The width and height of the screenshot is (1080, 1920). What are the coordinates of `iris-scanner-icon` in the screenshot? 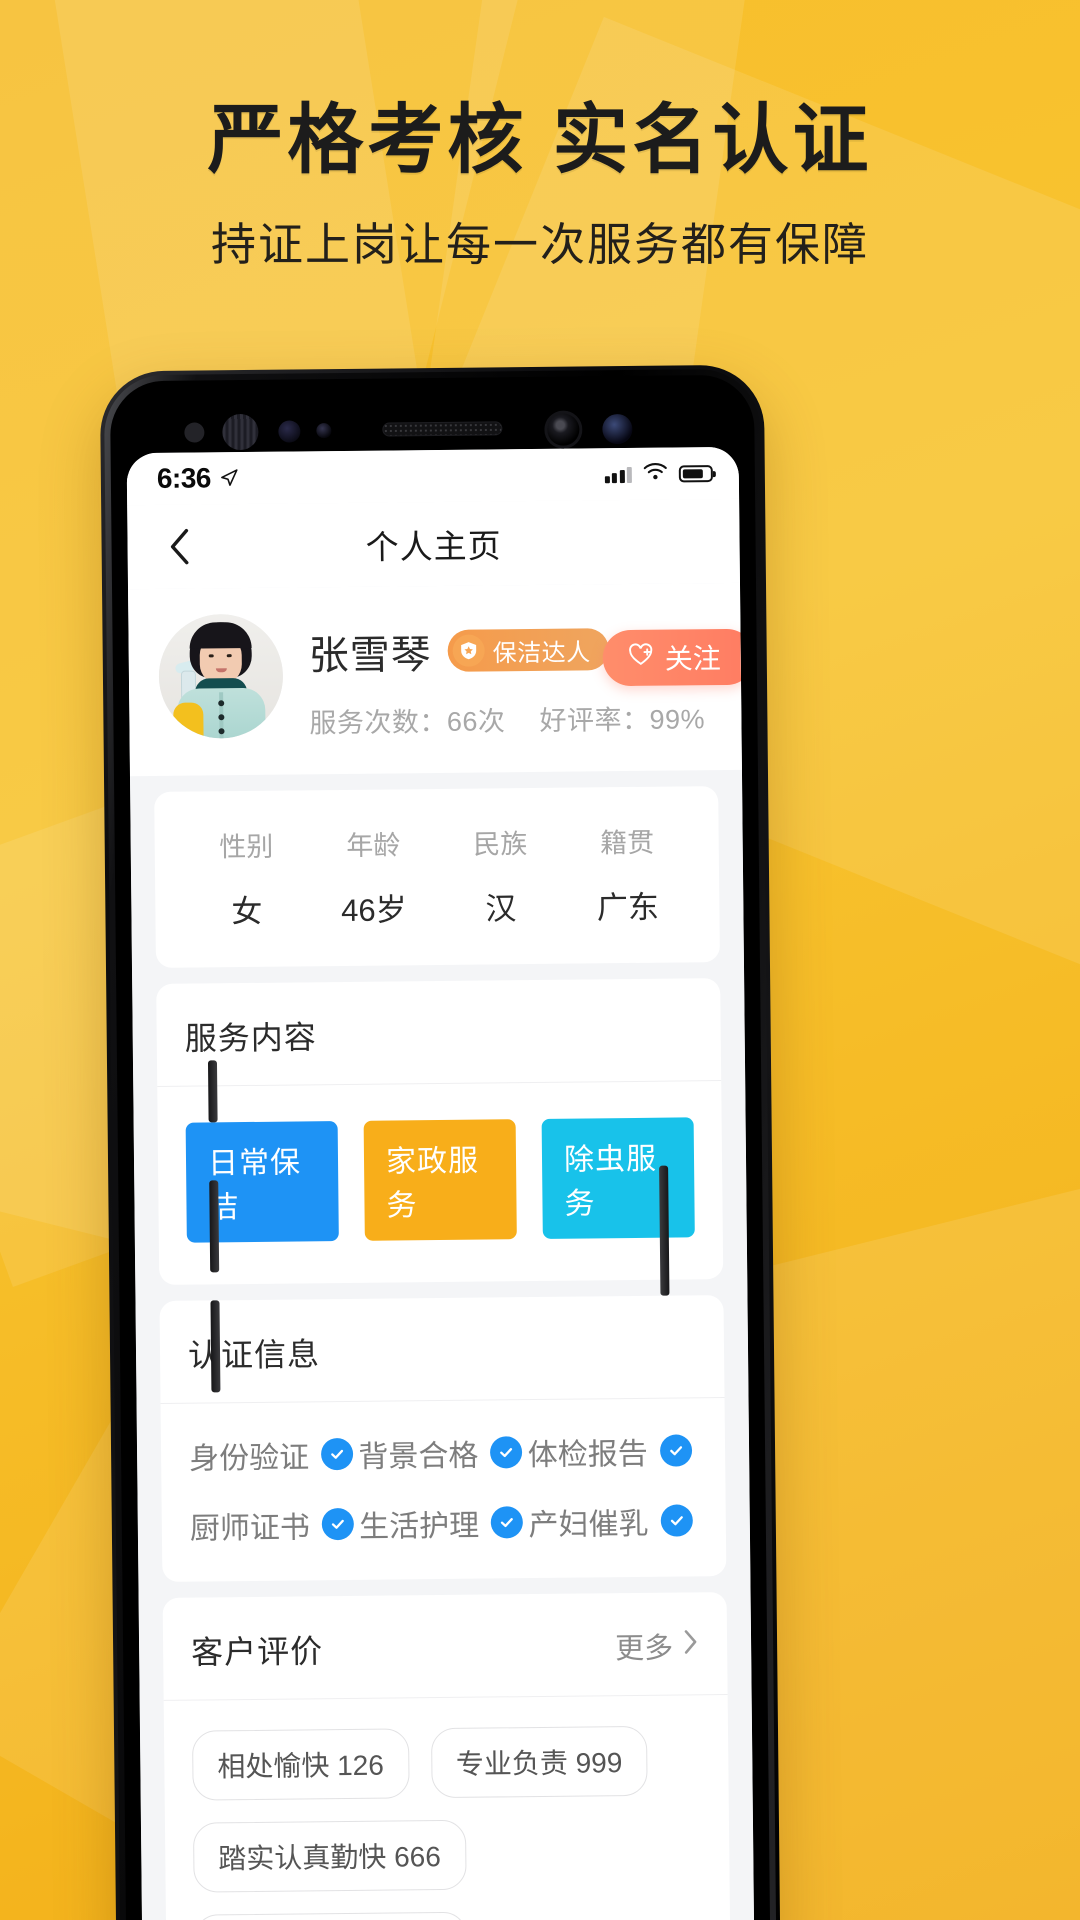 It's located at (240, 432).